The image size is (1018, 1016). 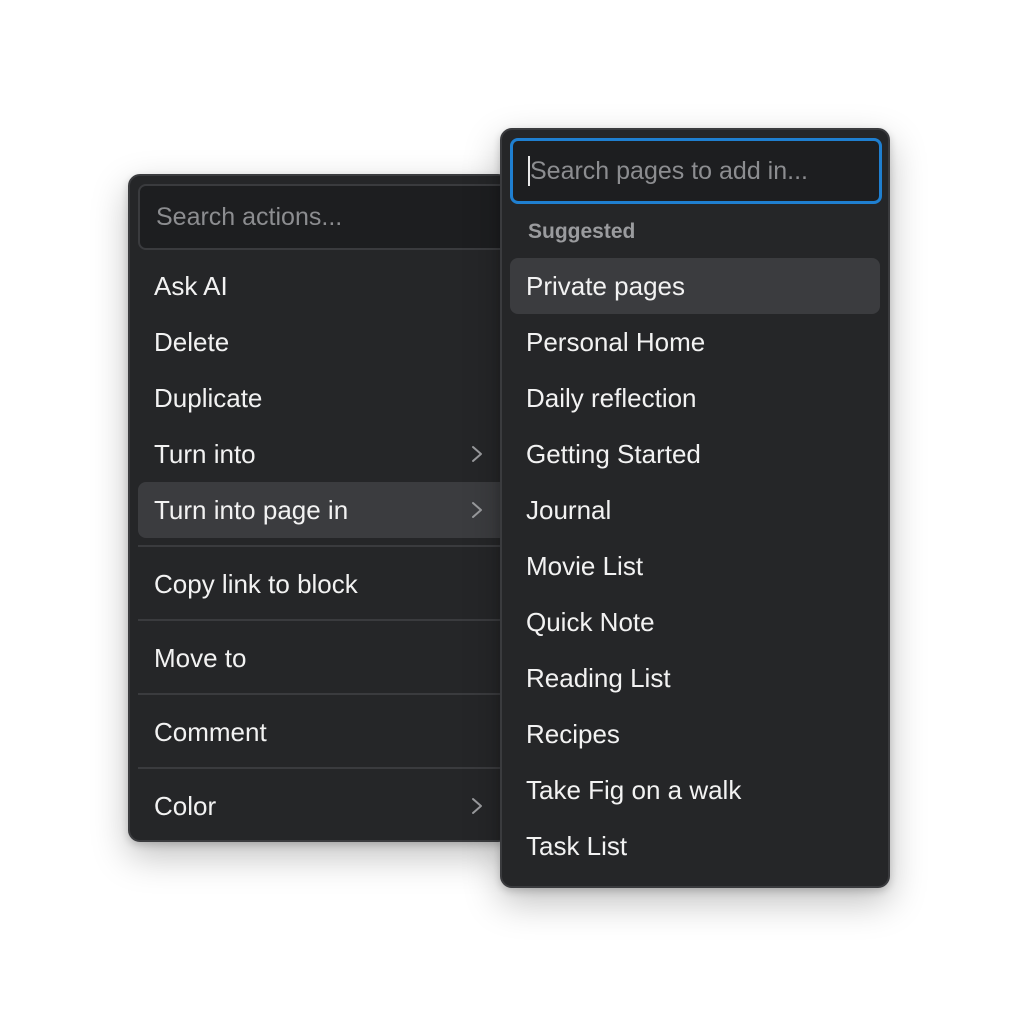 What do you see at coordinates (256, 583) in the screenshot?
I see `menu-item-label: Copy link to block` at bounding box center [256, 583].